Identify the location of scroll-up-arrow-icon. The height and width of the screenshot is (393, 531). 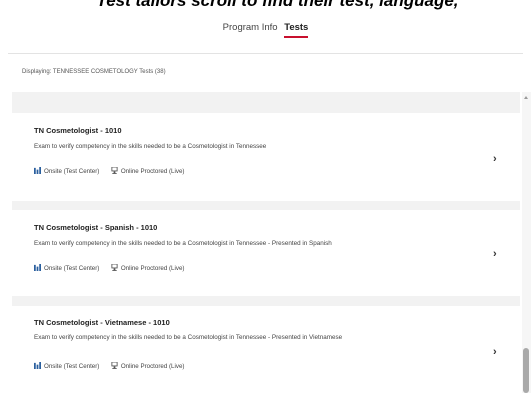
(526, 97).